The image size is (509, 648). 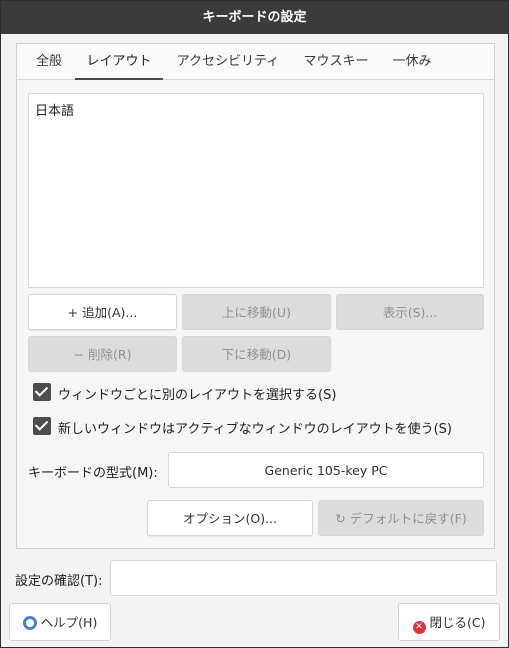 I want to click on test-input, so click(x=303, y=578).